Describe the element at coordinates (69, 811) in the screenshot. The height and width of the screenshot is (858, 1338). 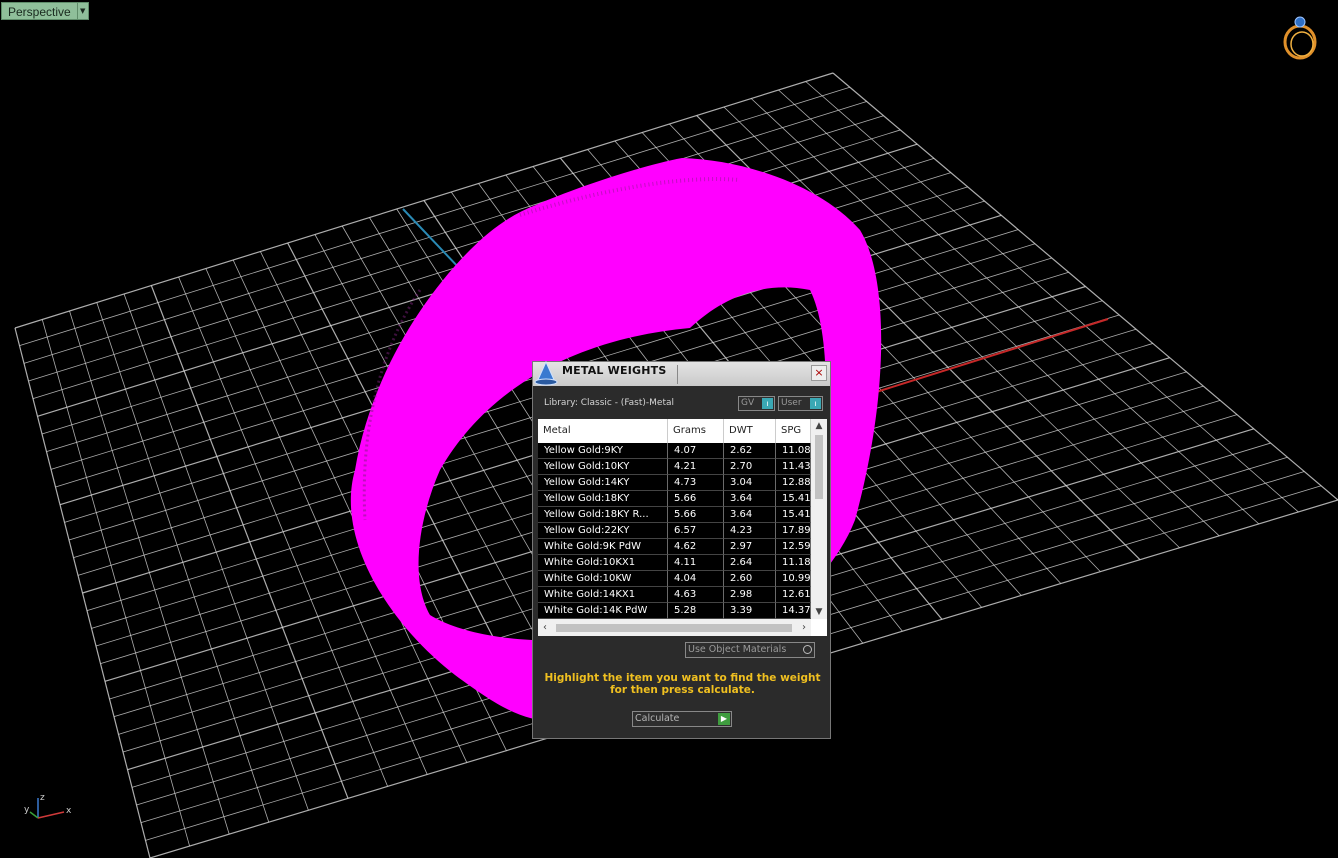
I see `x-axis-label: x` at that location.